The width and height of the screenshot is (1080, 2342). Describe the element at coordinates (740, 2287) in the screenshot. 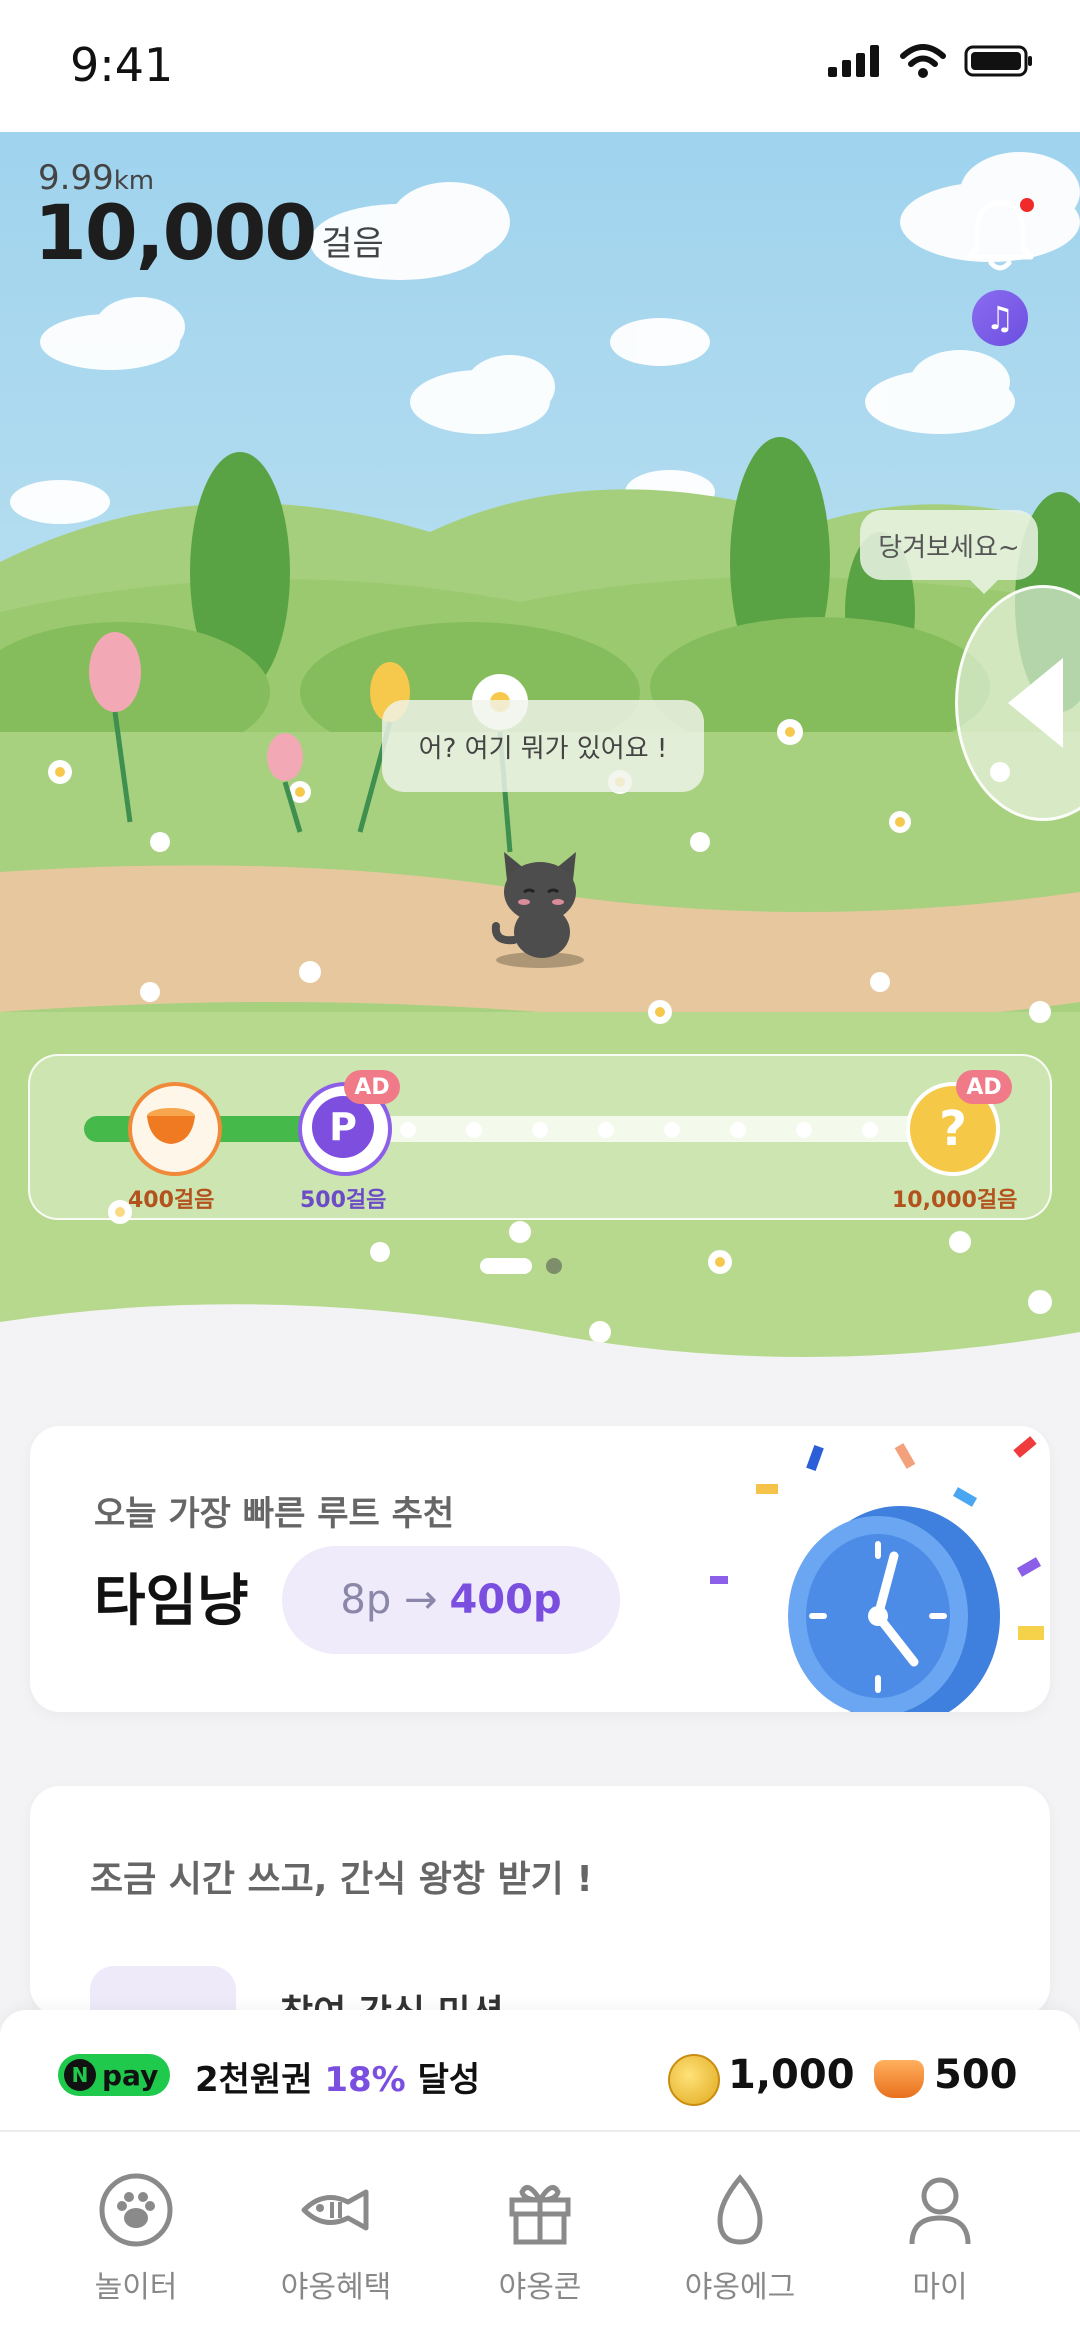

I see `tab-label: 야옹에그` at that location.